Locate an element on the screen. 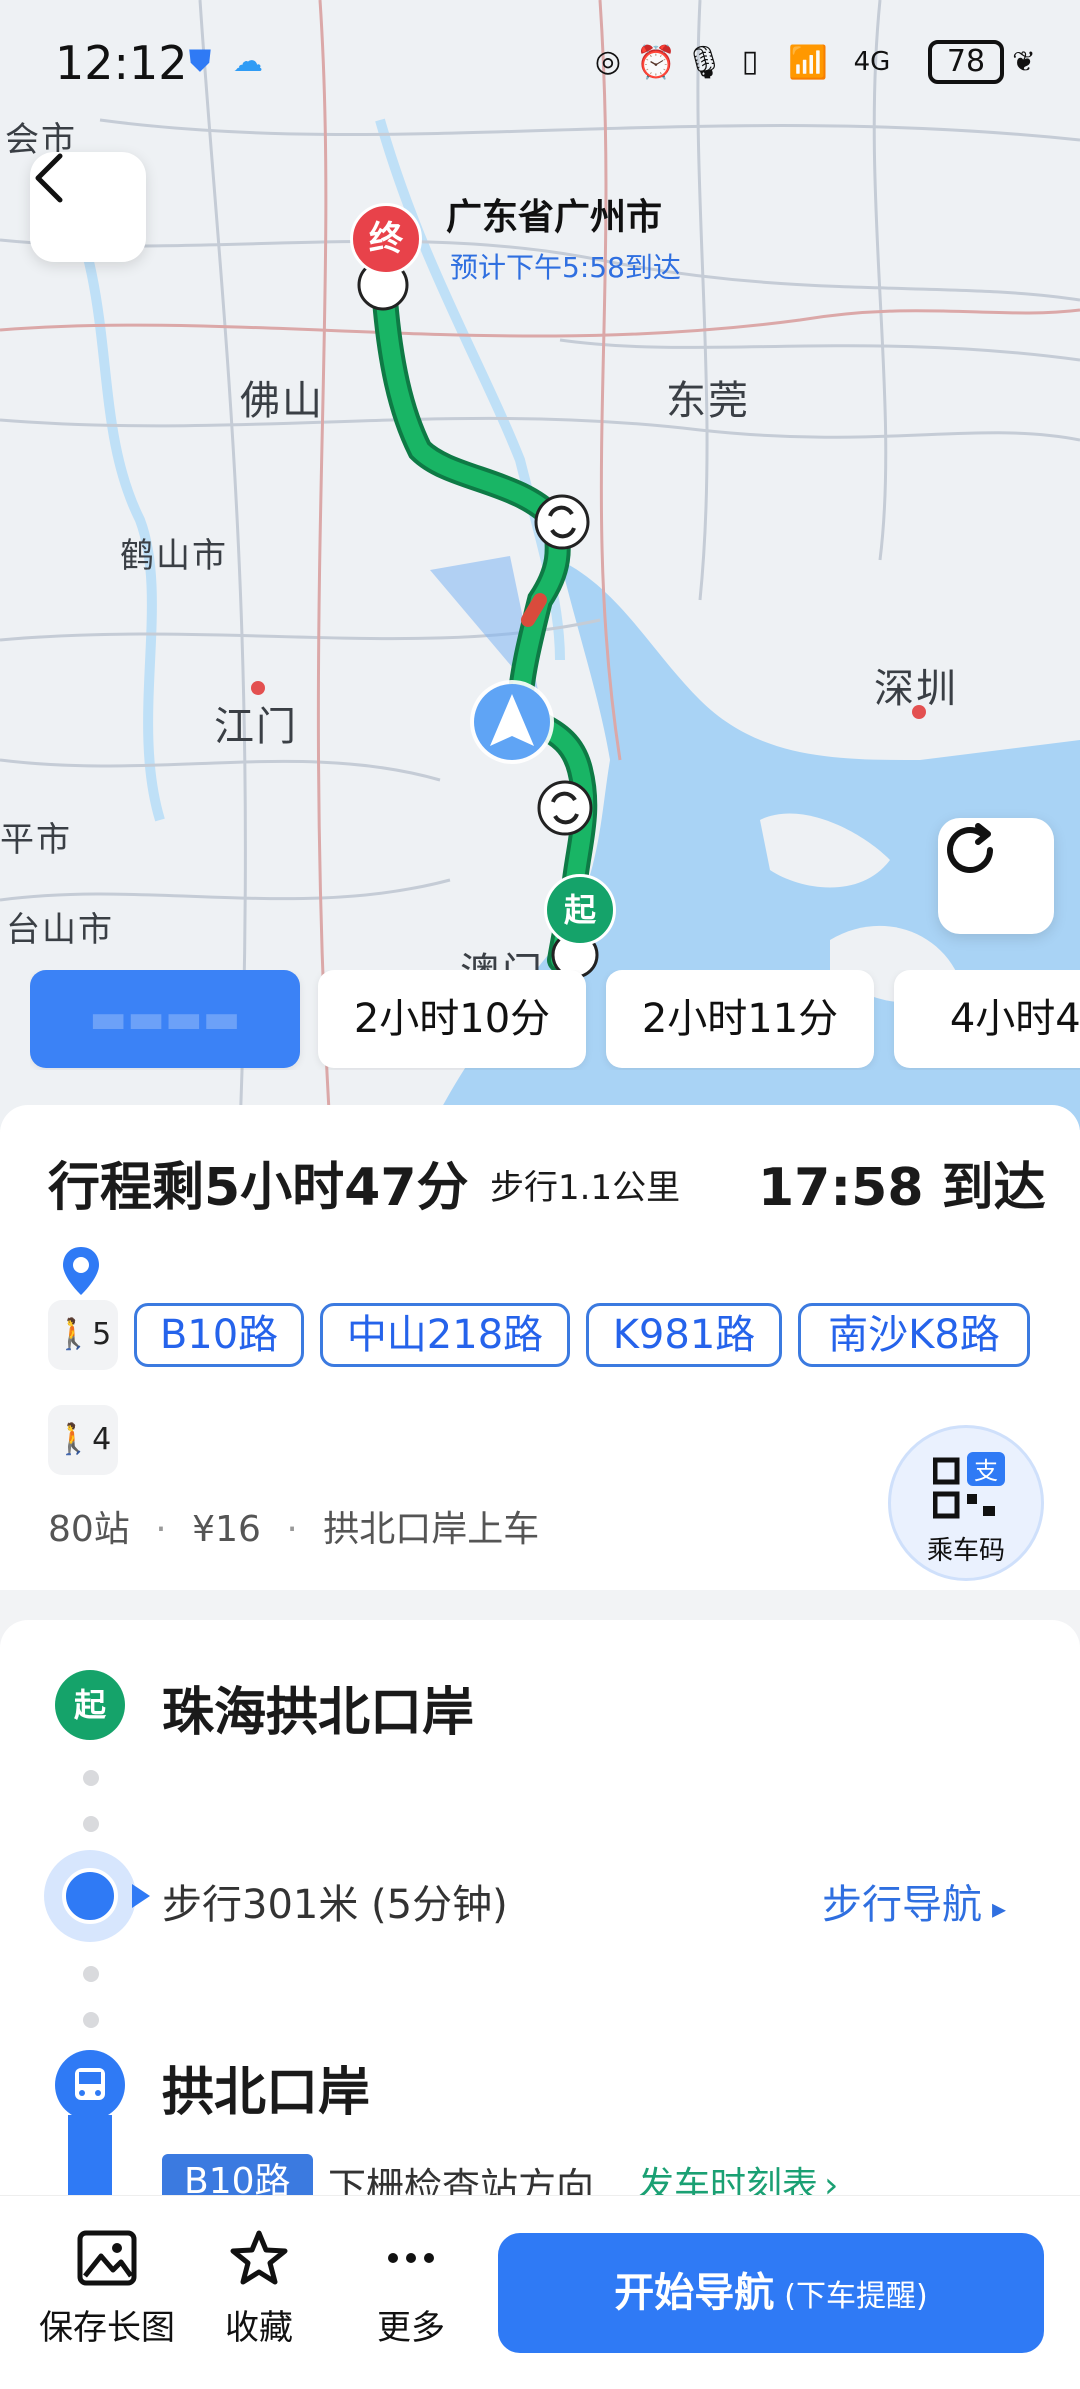  map-label: 东莞 is located at coordinates (708, 401).